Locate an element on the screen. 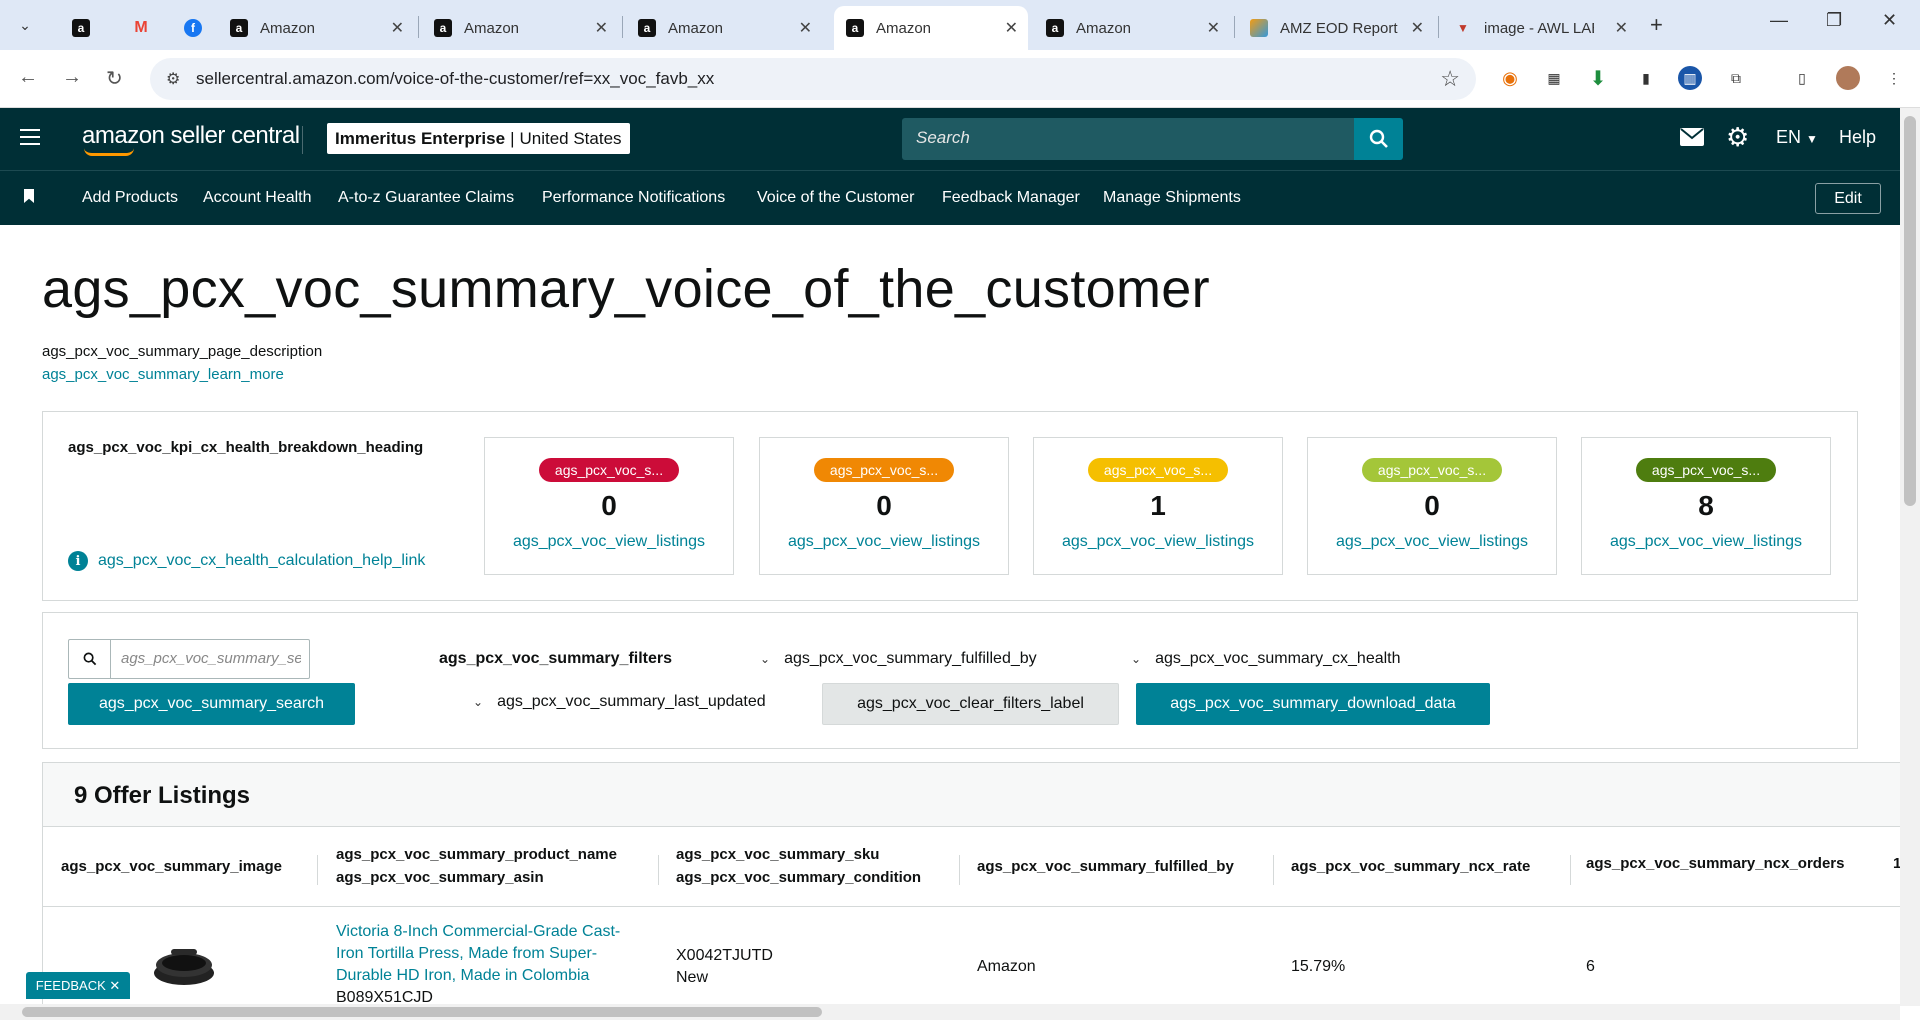 The height and width of the screenshot is (1020, 1920). column-header-ncx-orders: ags_pcx_voc_summary_ncx_orders is located at coordinates (1715, 863).